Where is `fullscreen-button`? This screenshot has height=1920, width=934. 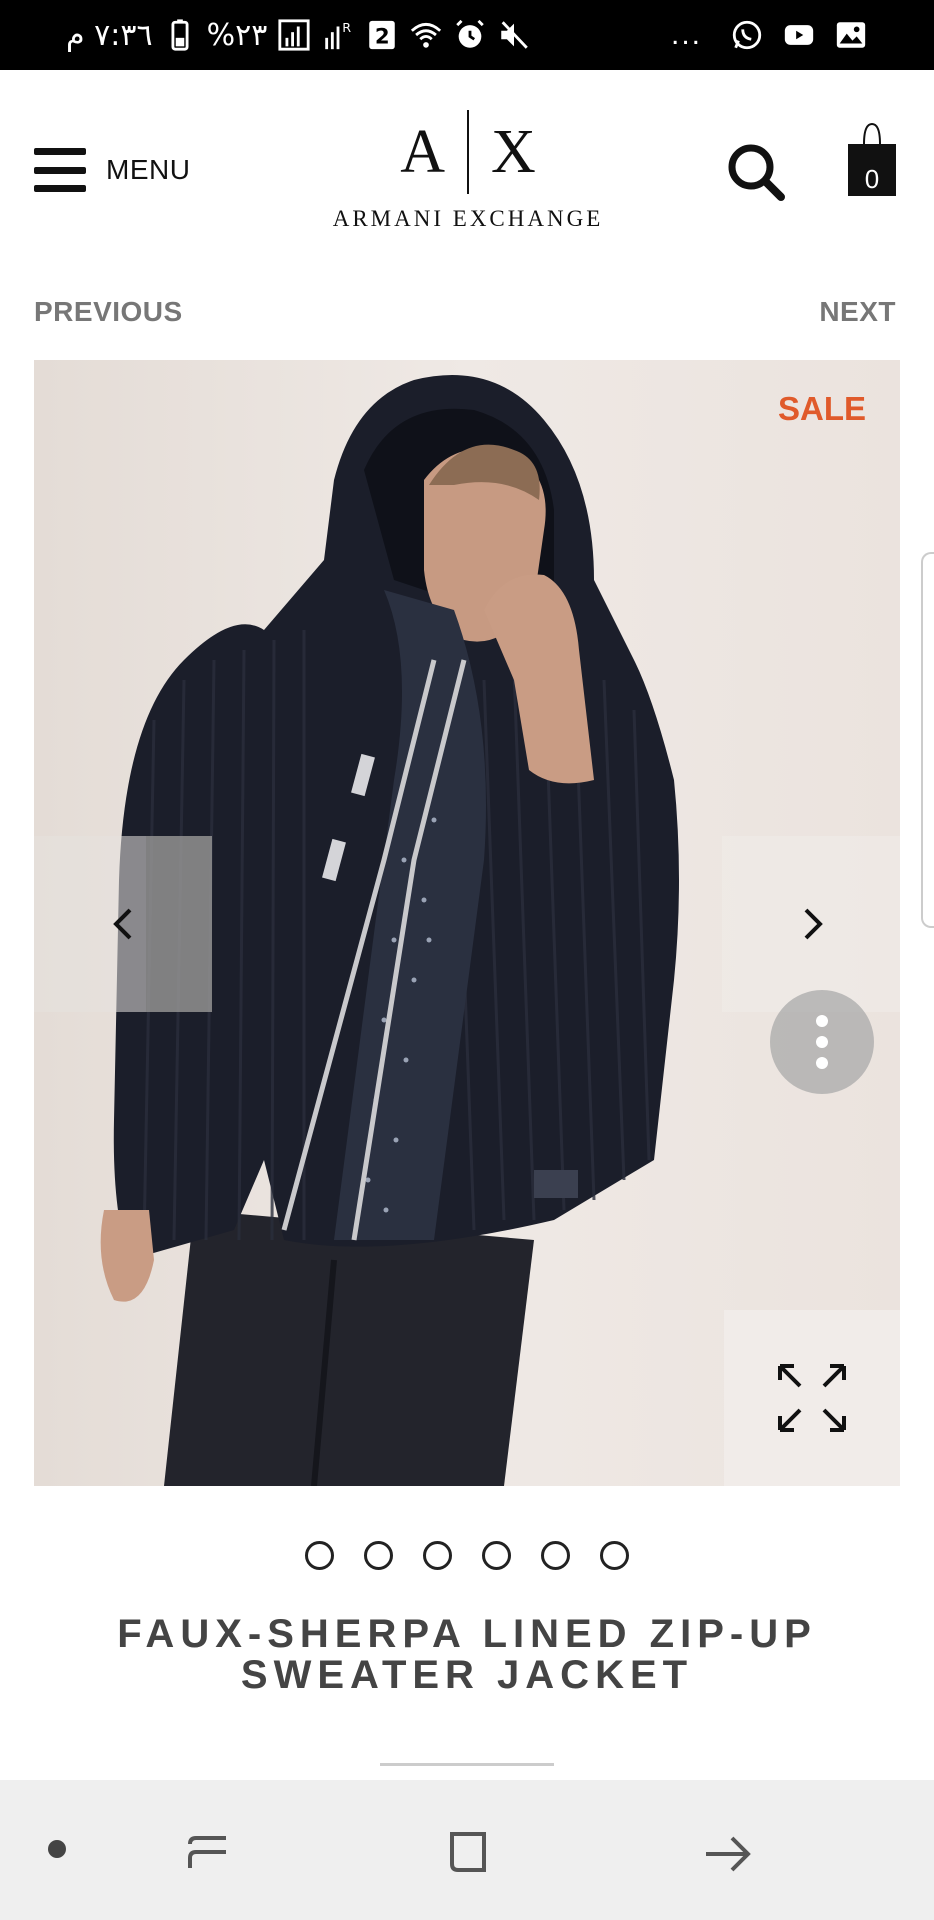
fullscreen-button is located at coordinates (812, 1398).